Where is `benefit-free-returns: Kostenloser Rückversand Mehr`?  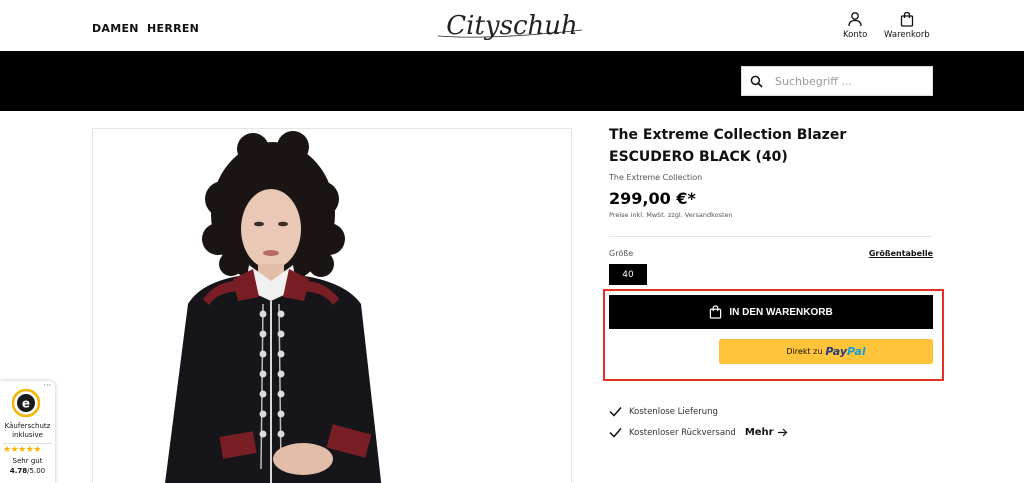 benefit-free-returns: Kostenloser Rückversand Mehr is located at coordinates (698, 432).